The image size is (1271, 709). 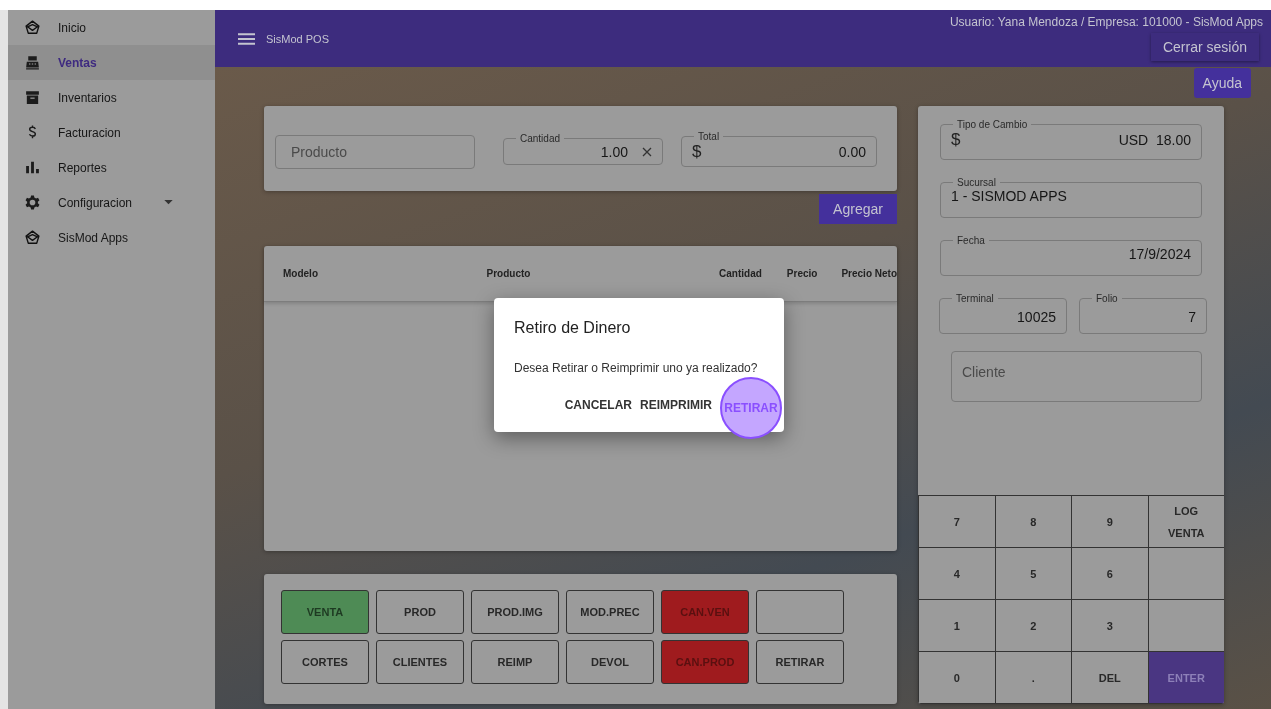 What do you see at coordinates (111, 62) in the screenshot?
I see `sidebar-item: Ventas` at bounding box center [111, 62].